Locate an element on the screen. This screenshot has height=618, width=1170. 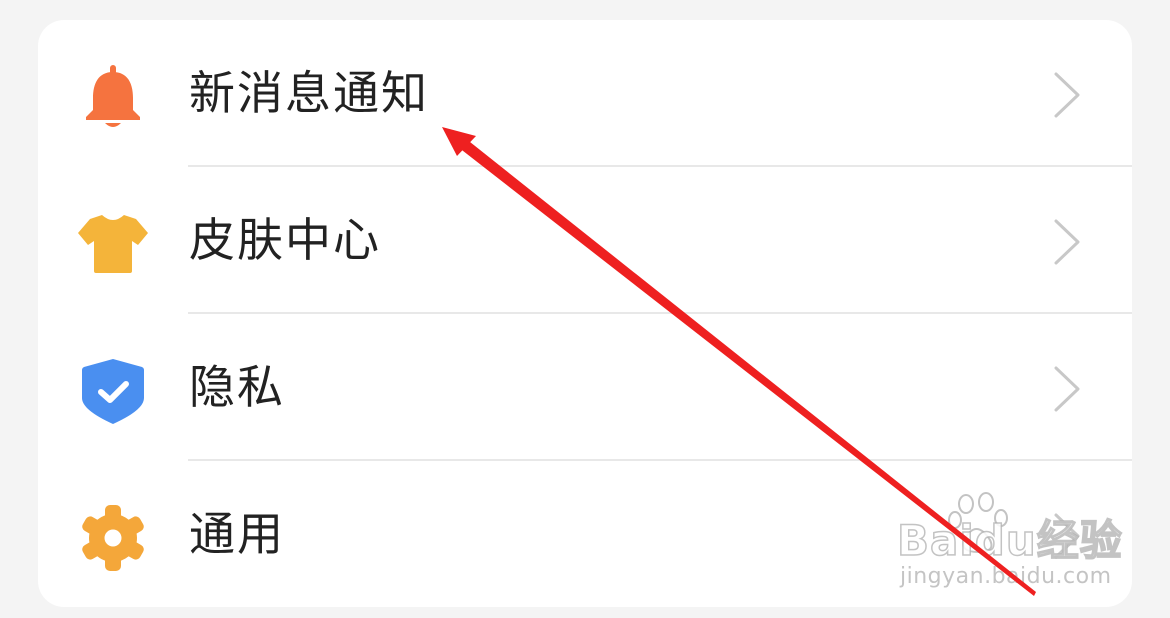
bell-icon is located at coordinates (113, 97).